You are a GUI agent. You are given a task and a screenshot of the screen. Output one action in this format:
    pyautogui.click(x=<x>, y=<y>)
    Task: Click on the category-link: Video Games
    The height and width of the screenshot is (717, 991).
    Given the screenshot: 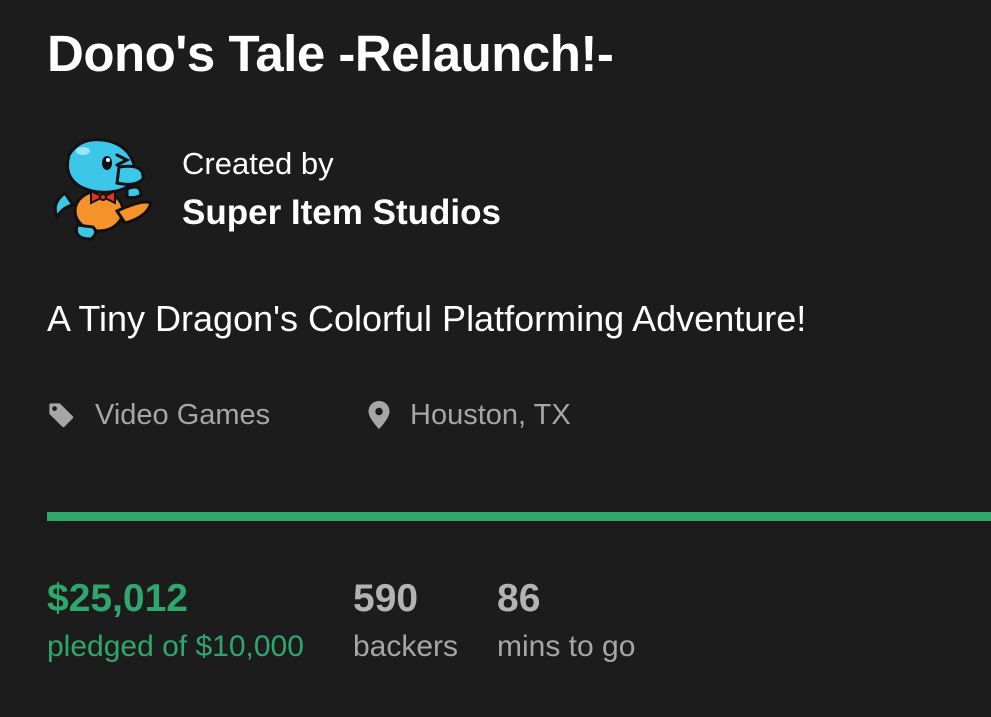 What is the action you would take?
    pyautogui.click(x=158, y=415)
    